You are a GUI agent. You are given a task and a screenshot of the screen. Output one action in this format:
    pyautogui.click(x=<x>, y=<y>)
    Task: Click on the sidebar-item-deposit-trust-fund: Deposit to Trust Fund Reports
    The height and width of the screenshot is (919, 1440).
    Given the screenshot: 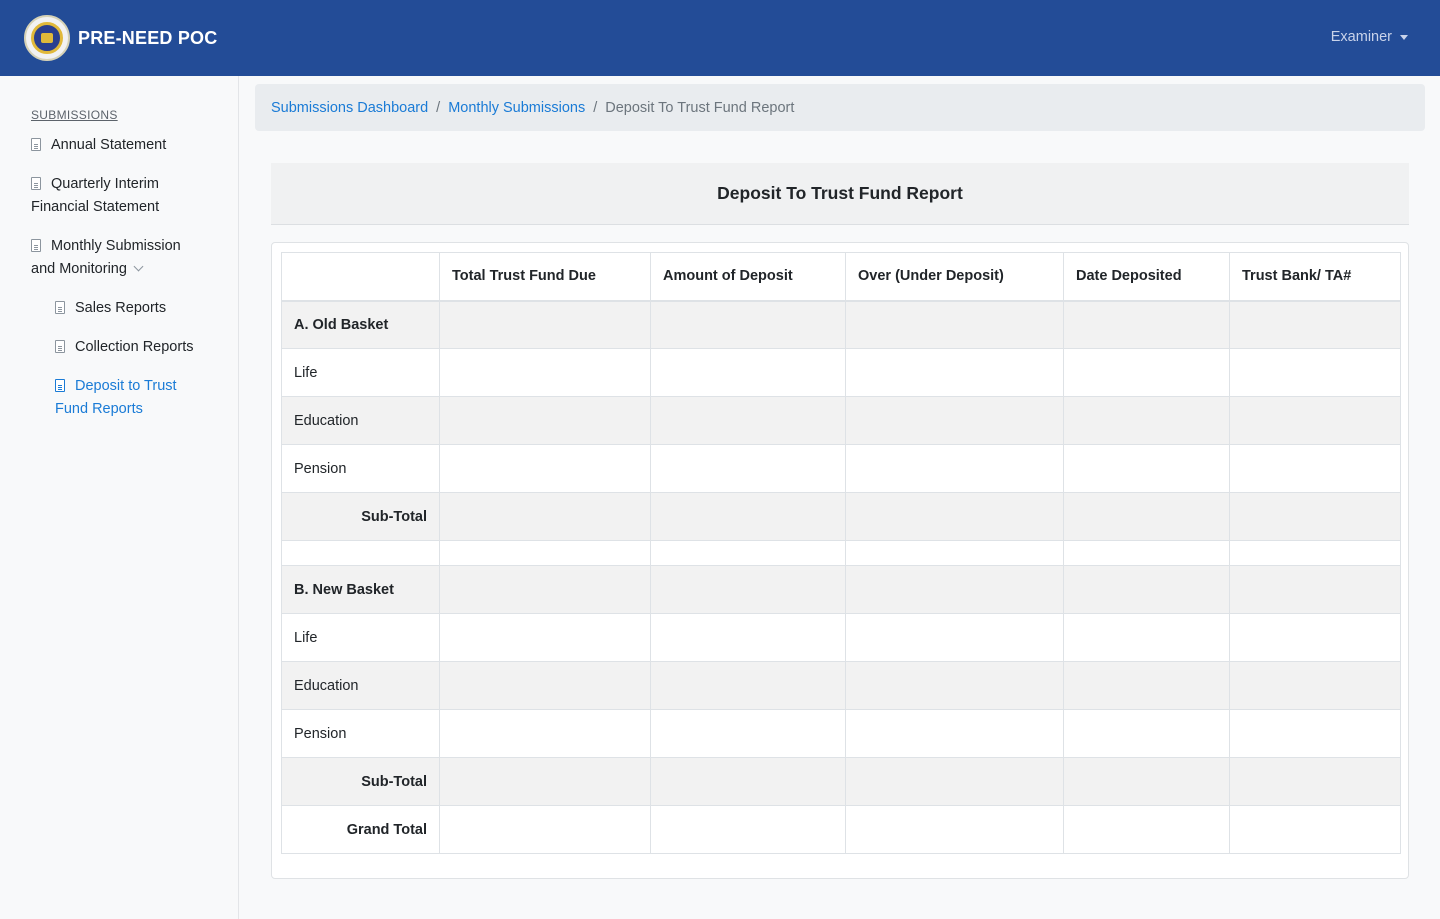 What is the action you would take?
    pyautogui.click(x=116, y=398)
    